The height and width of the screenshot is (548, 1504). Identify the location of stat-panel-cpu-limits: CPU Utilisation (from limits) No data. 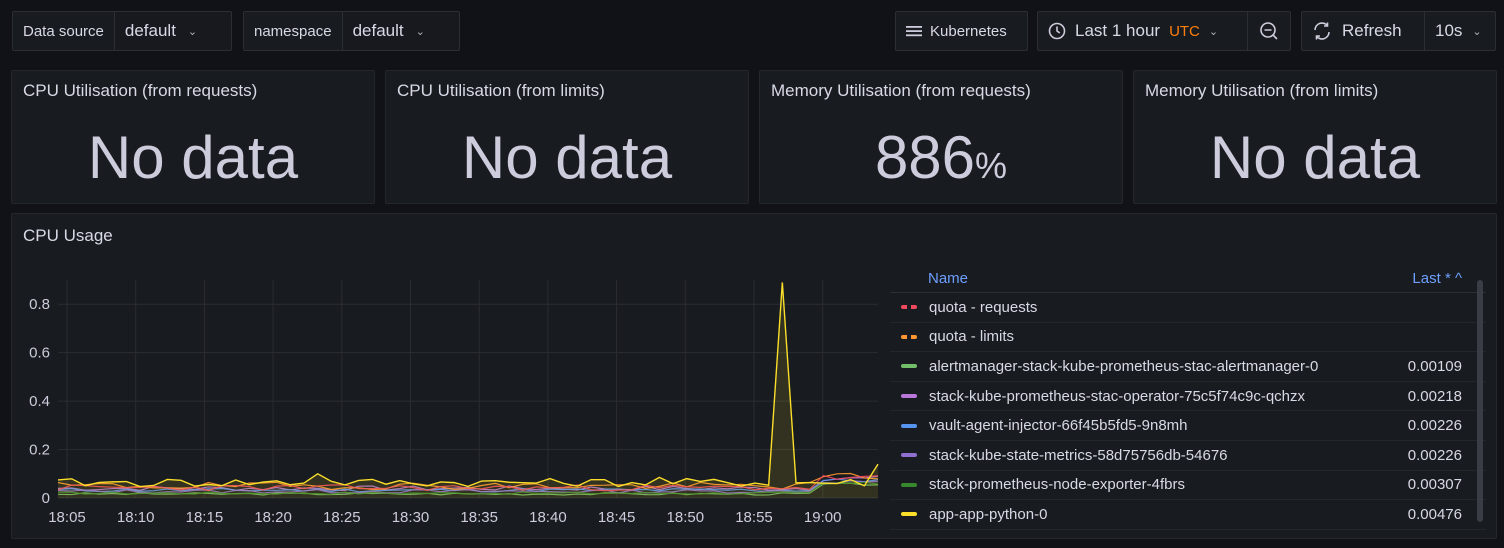
(567, 137).